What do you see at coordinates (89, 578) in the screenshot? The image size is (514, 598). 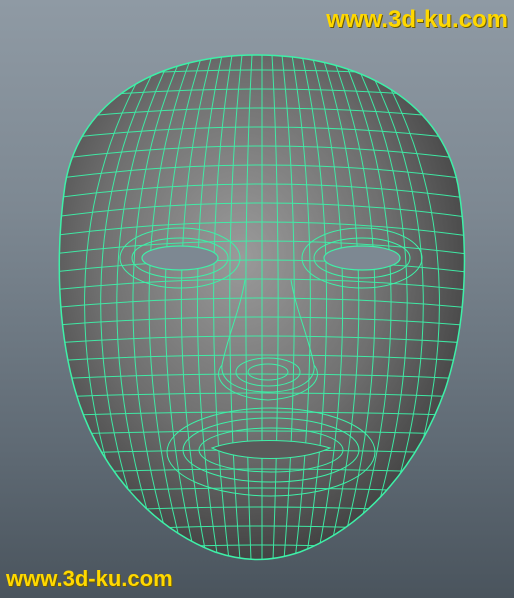 I see `watermark-bottom: www.3d-ku.com` at bounding box center [89, 578].